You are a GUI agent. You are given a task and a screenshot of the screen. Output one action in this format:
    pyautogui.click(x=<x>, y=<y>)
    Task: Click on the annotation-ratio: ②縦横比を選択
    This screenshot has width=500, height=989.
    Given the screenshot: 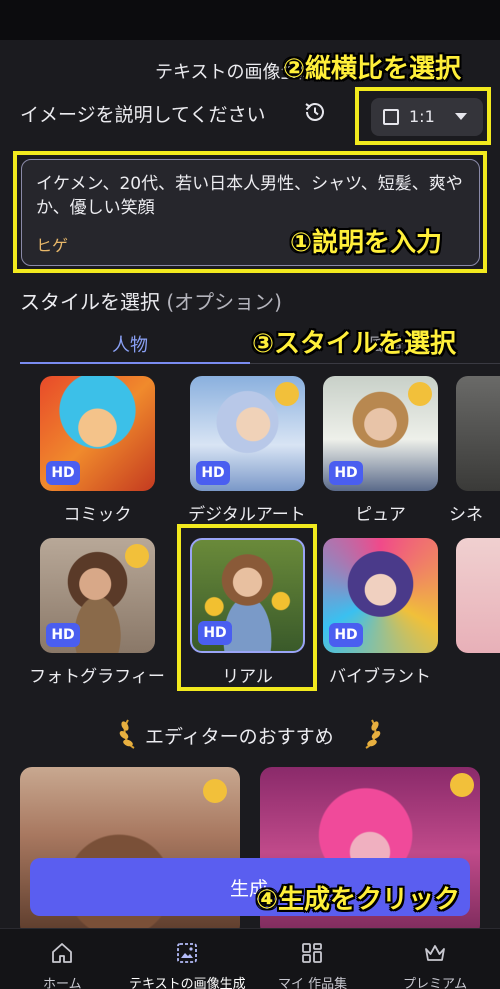 What is the action you would take?
    pyautogui.click(x=372, y=69)
    